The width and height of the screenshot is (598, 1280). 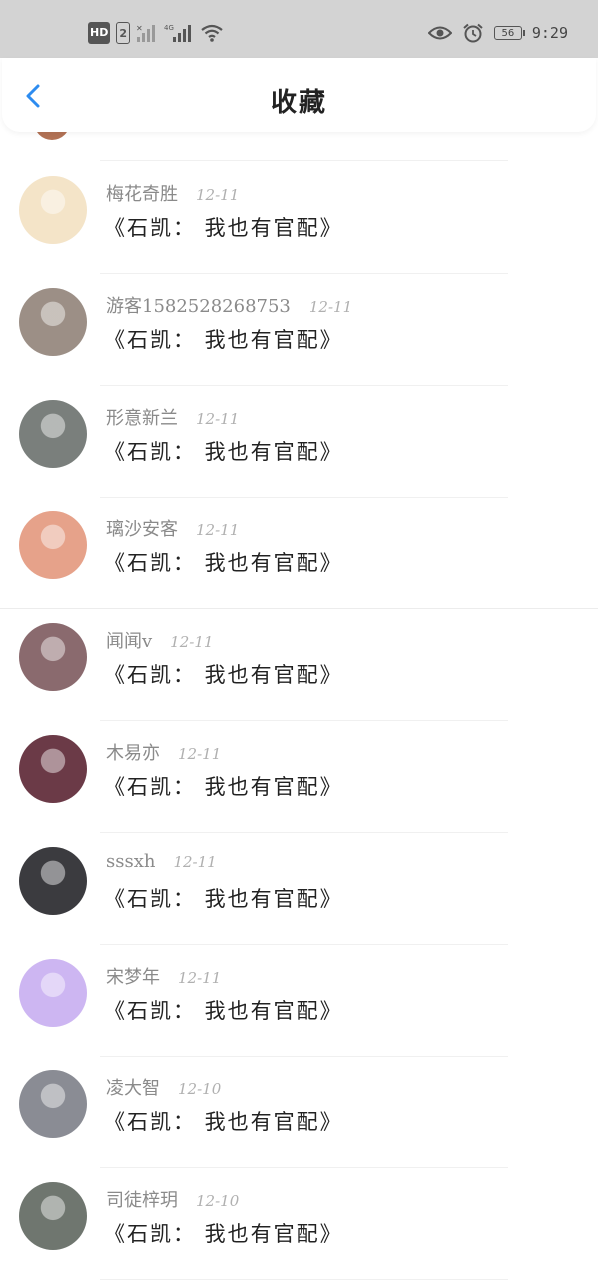 I want to click on username: 梅花奇胜, so click(x=142, y=194).